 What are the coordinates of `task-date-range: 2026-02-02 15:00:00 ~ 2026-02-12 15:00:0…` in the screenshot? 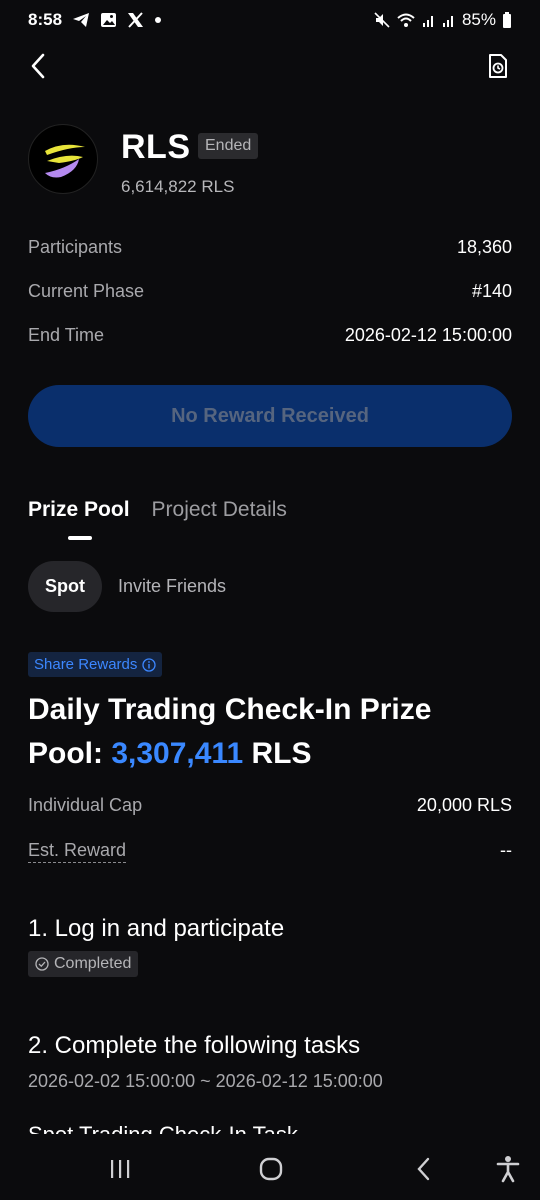 It's located at (205, 1081).